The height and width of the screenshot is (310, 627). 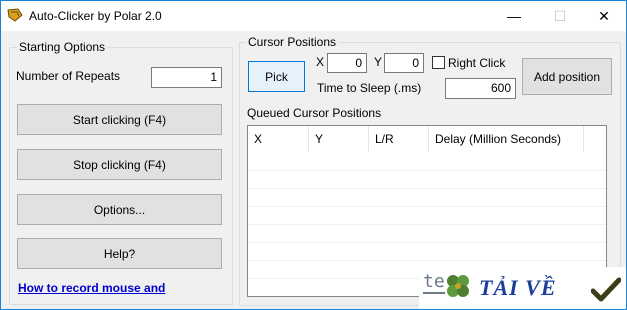 What do you see at coordinates (278, 139) in the screenshot?
I see `column-header-x: X` at bounding box center [278, 139].